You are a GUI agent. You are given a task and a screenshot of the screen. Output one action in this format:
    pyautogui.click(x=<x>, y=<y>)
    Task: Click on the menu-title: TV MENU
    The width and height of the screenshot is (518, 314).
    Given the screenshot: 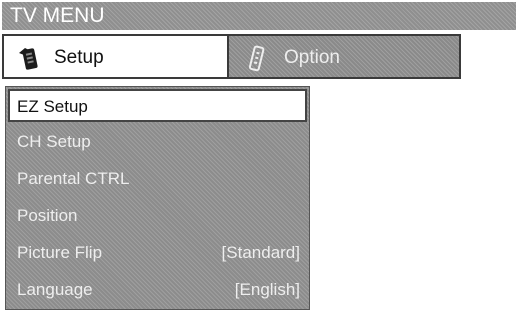 What is the action you would take?
    pyautogui.click(x=57, y=15)
    